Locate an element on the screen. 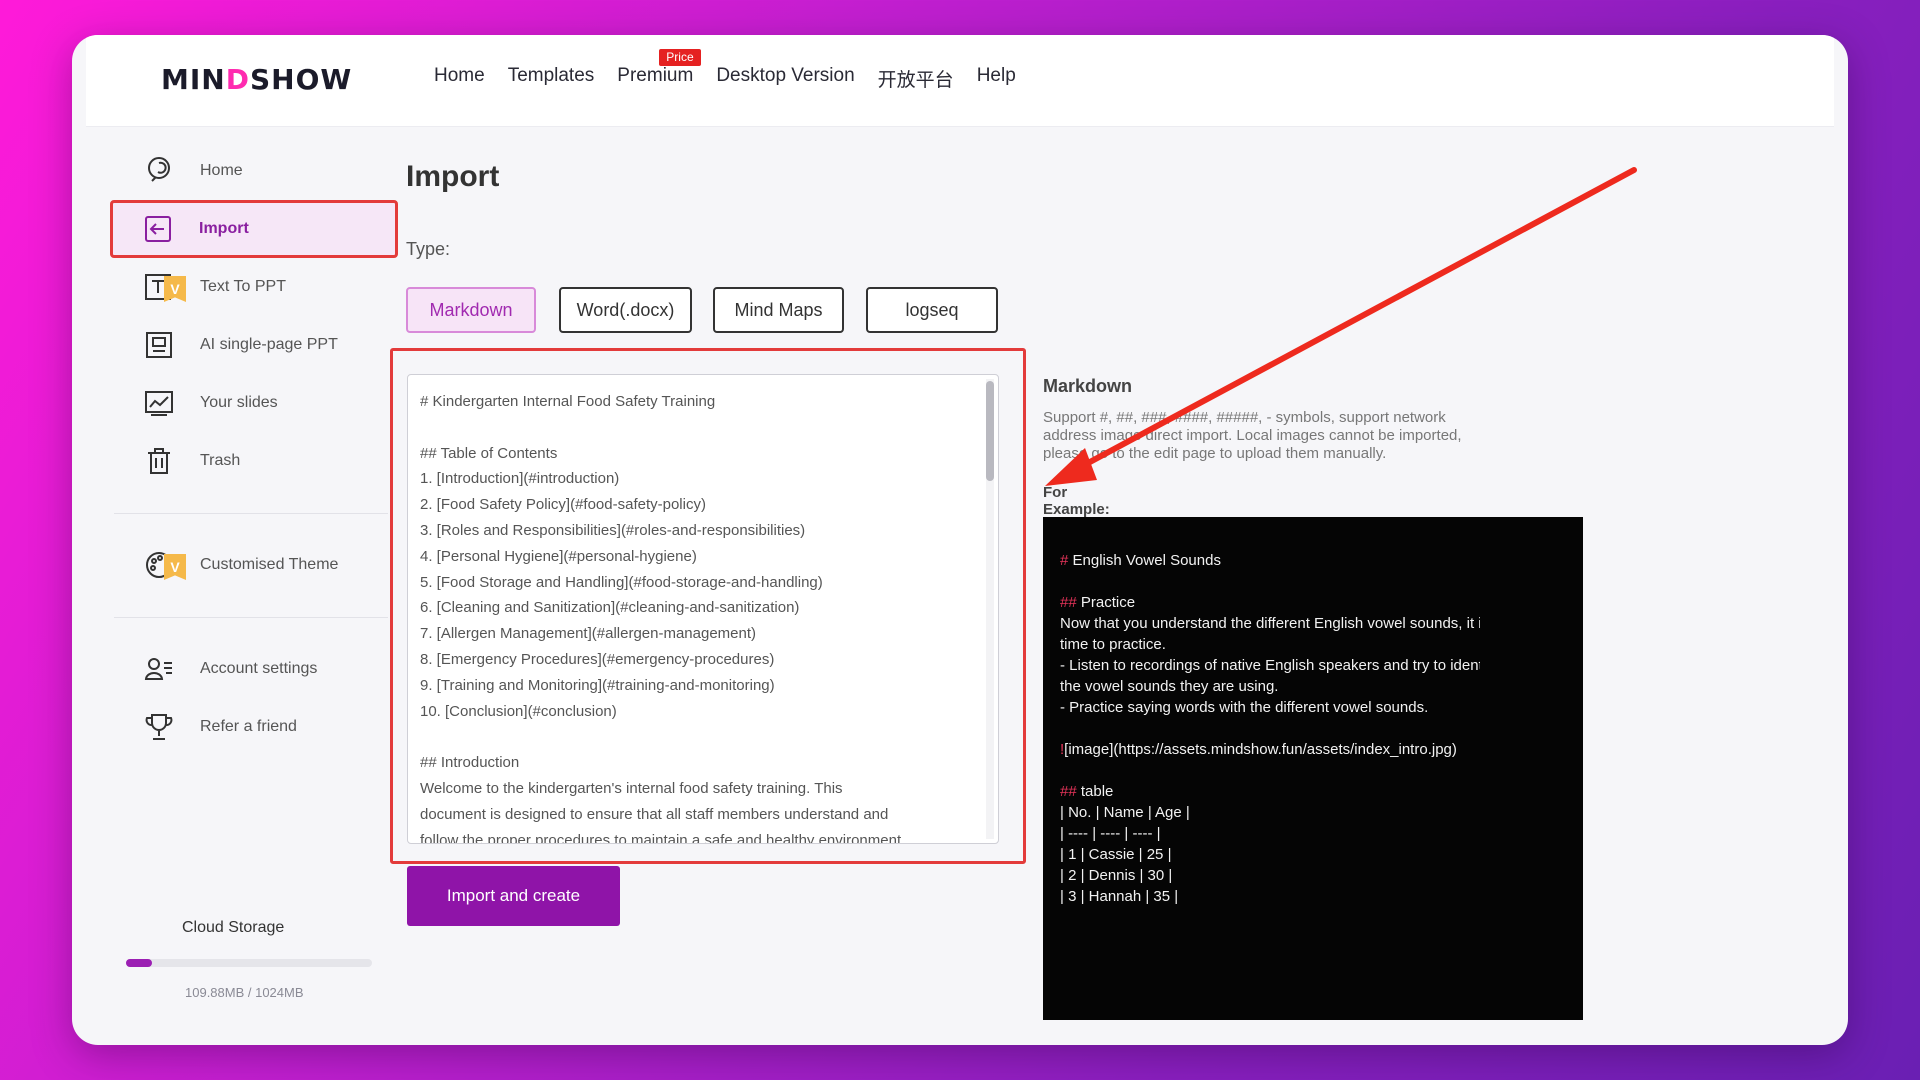 The image size is (1920, 1080). slide-icon is located at coordinates (159, 345).